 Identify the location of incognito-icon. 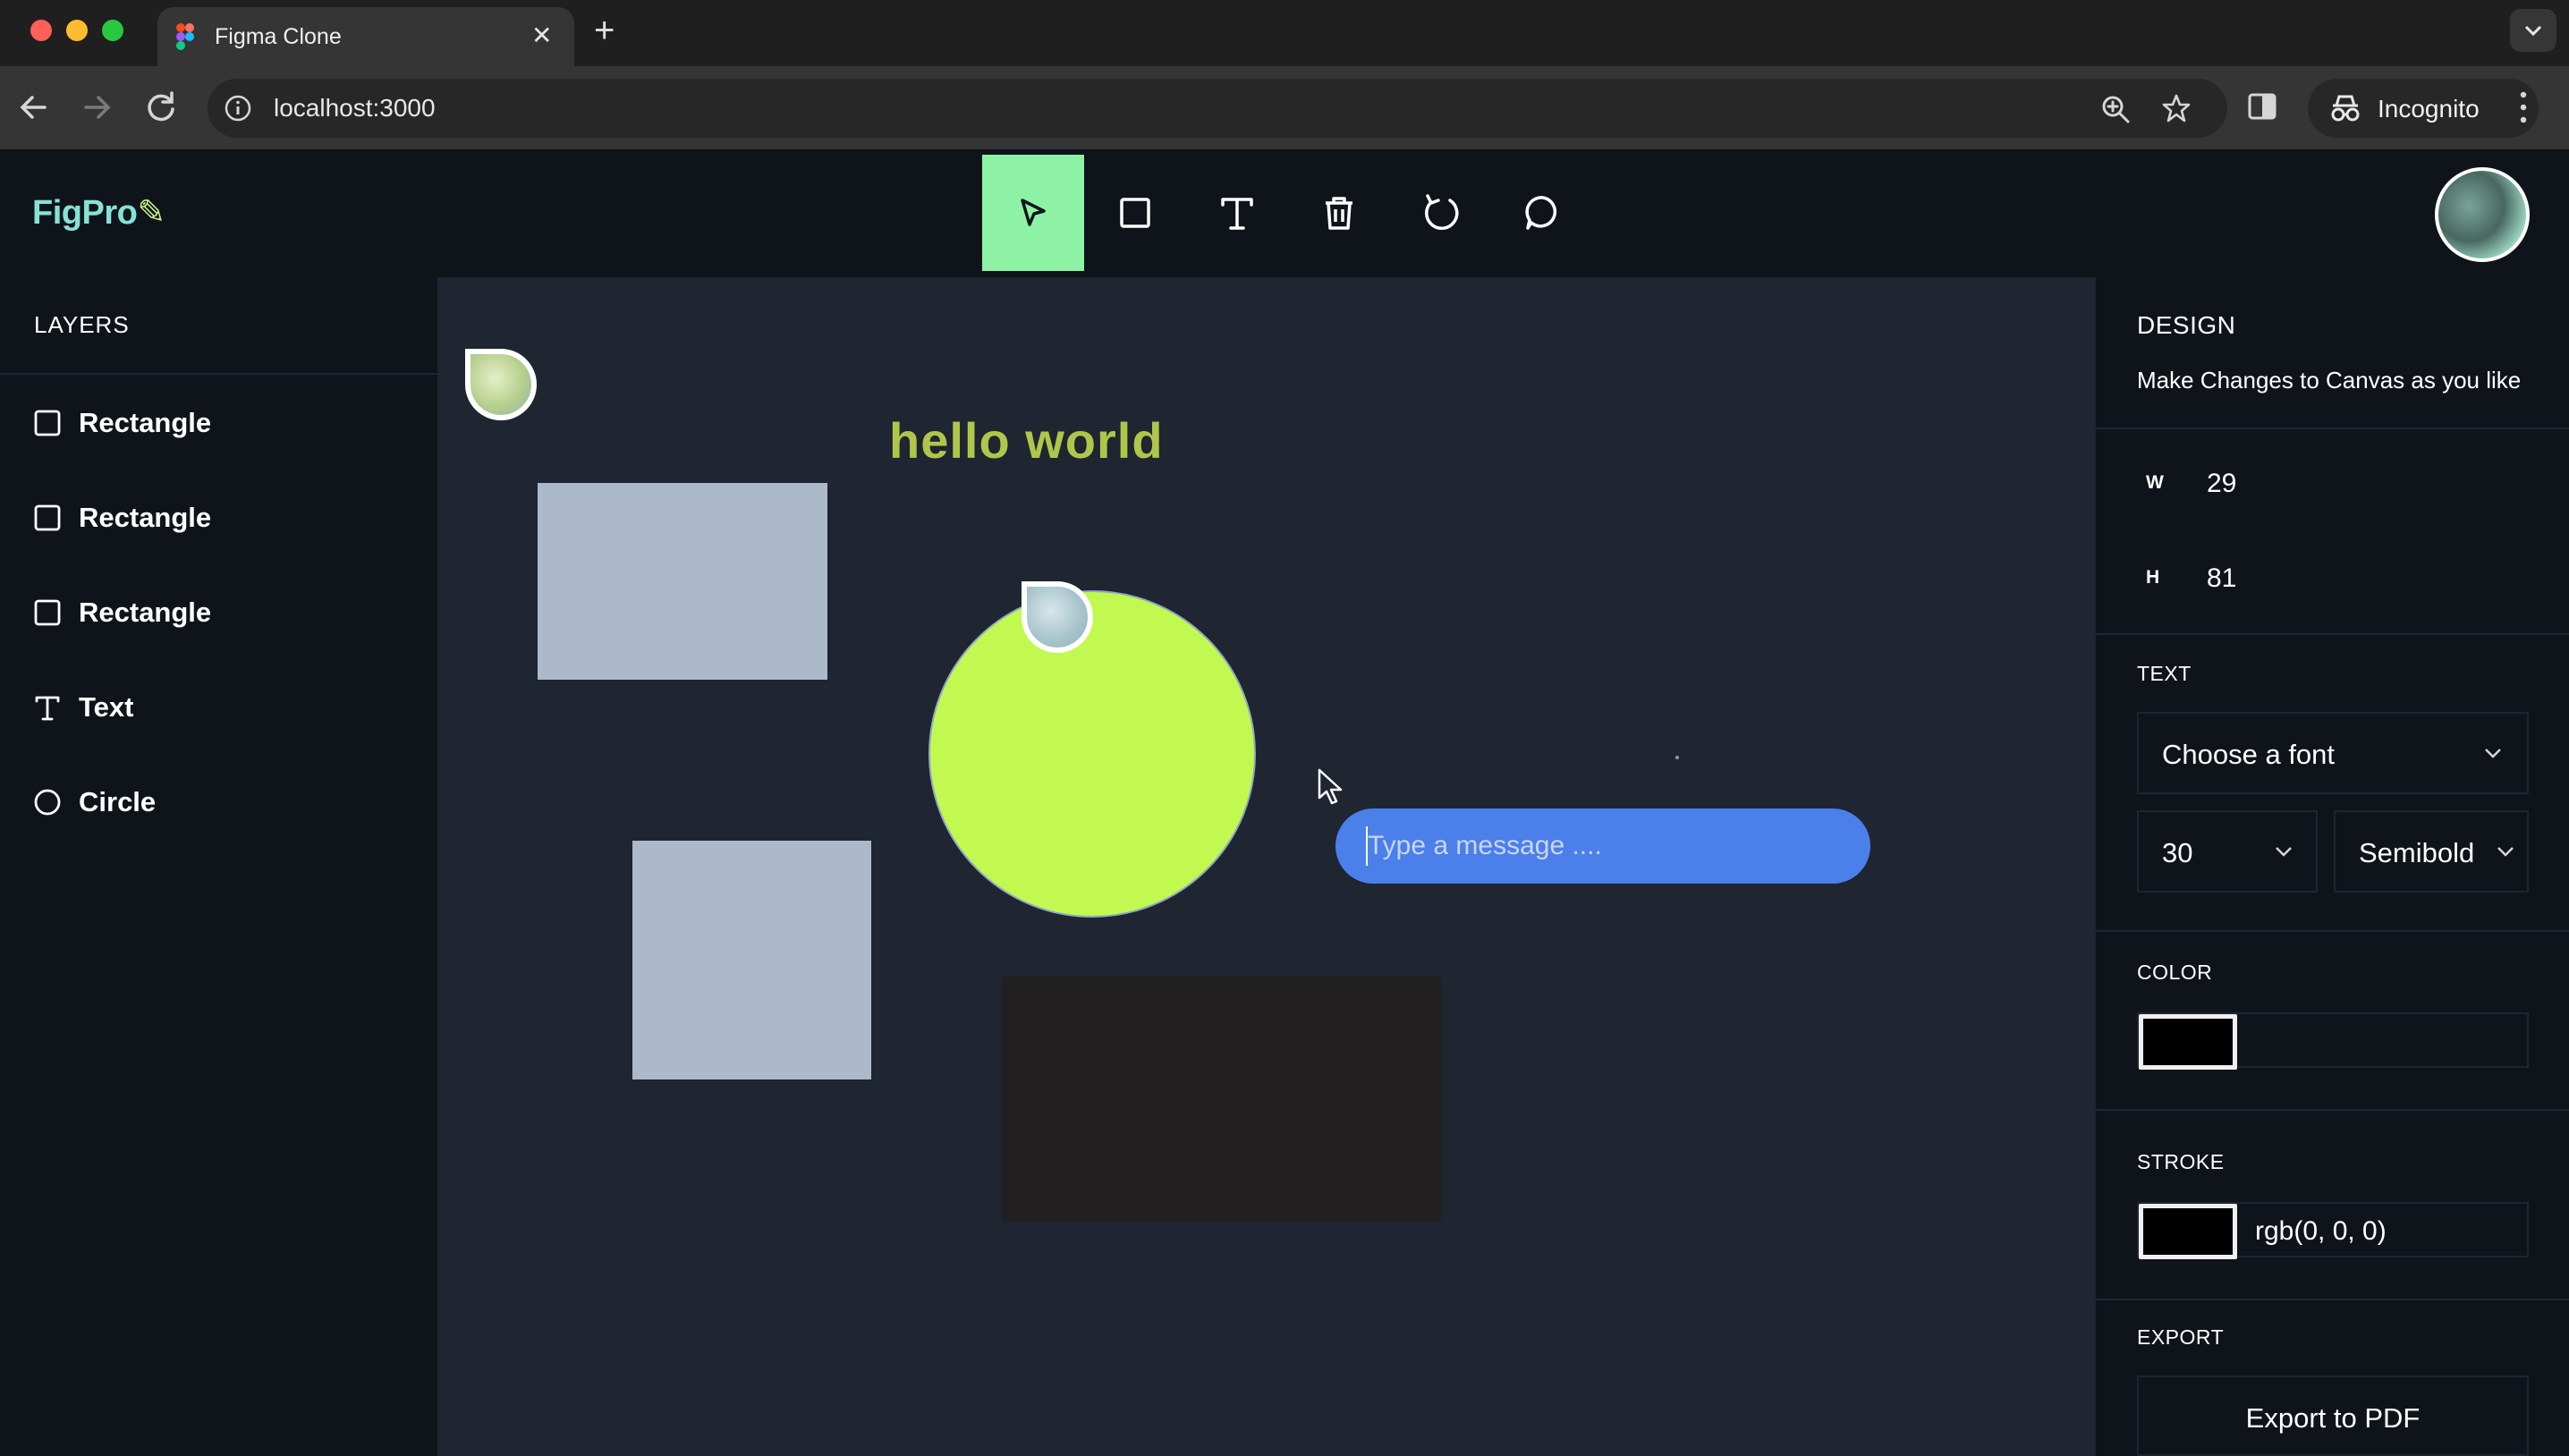
(2346, 108).